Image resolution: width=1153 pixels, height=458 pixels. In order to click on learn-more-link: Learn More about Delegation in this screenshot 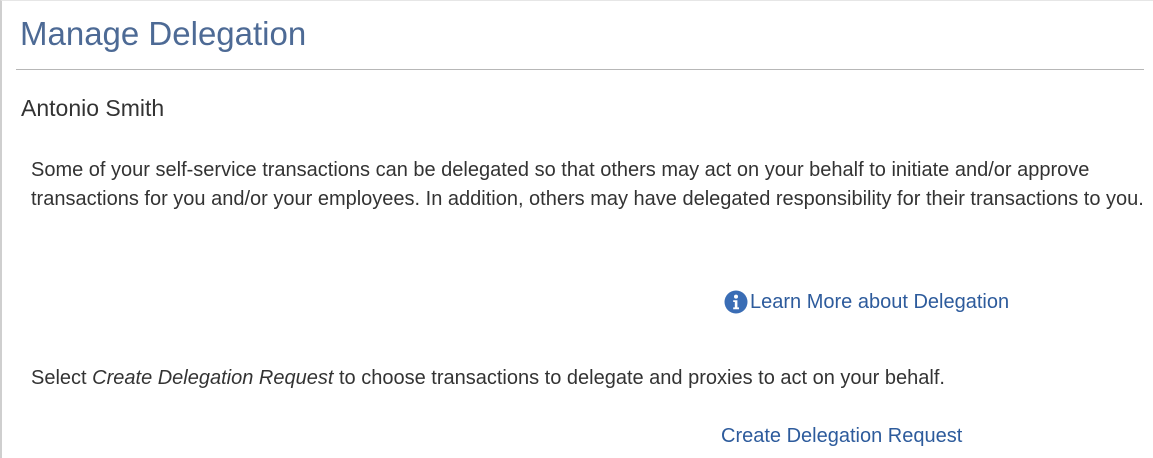, I will do `click(866, 302)`.